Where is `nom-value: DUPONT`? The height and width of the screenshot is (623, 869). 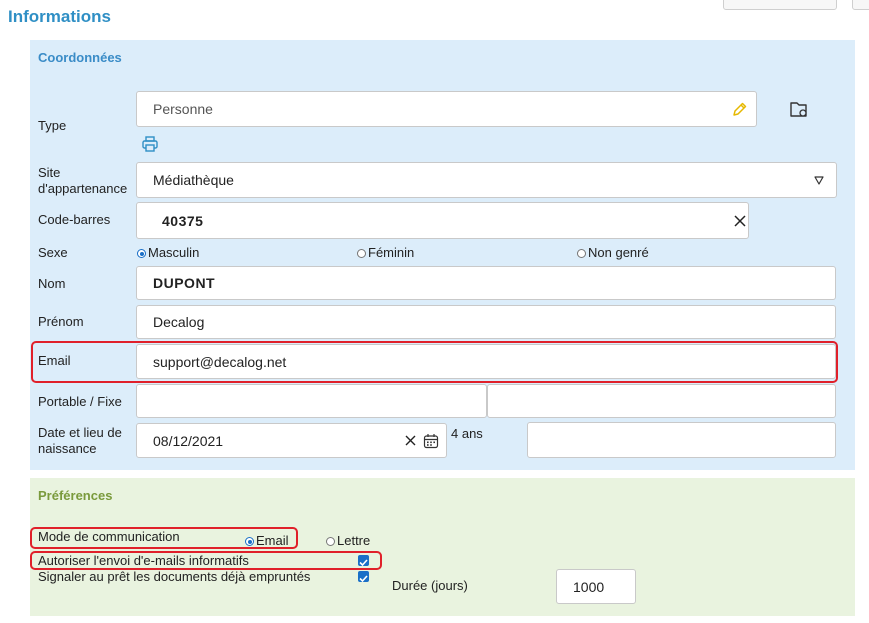 nom-value: DUPONT is located at coordinates (184, 283).